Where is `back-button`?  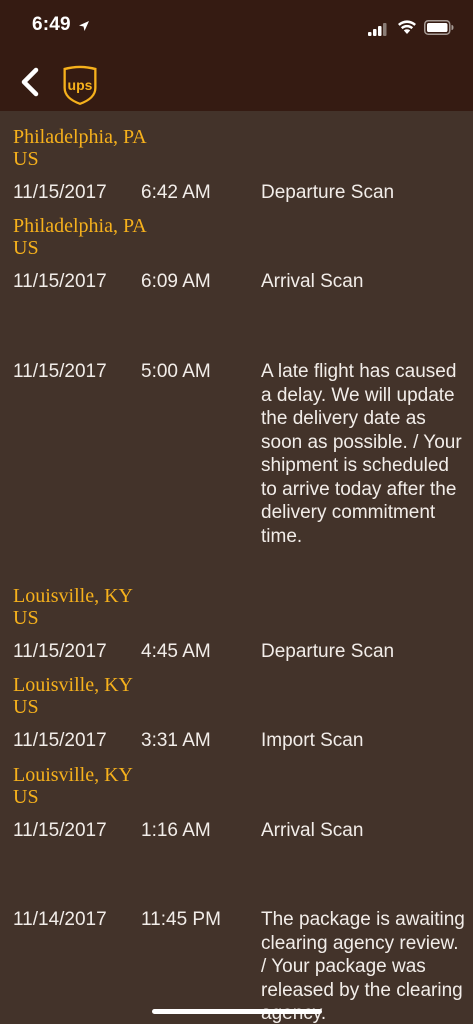
back-button is located at coordinates (32, 82).